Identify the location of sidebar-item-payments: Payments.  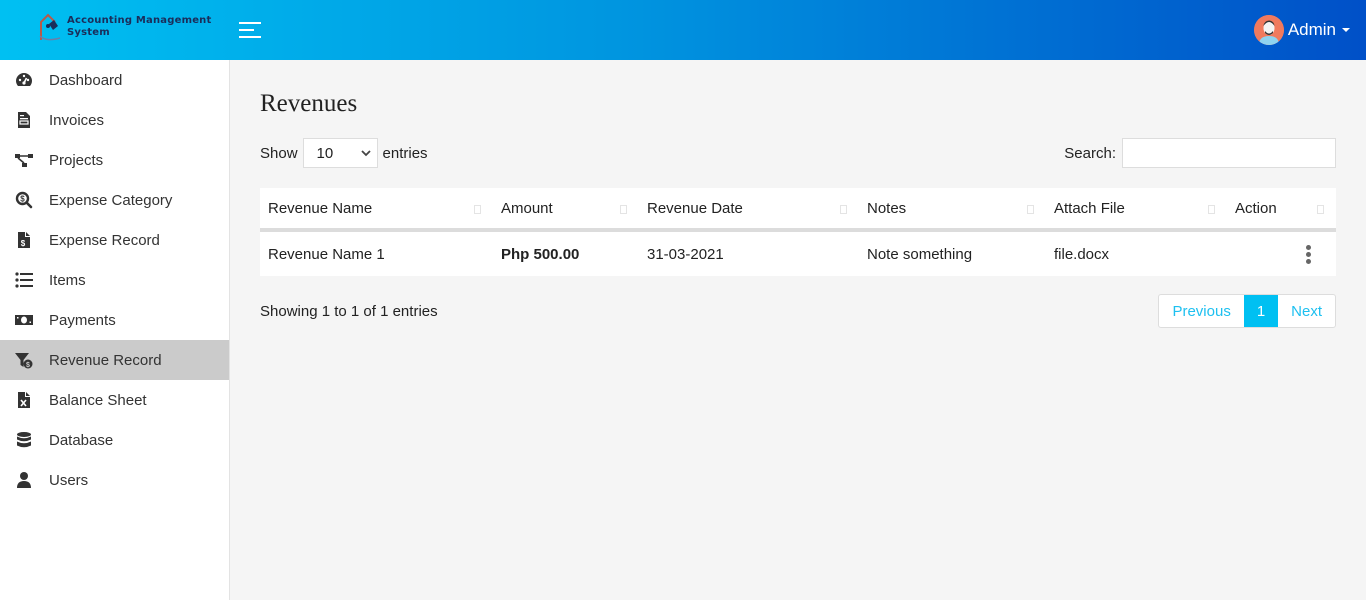
(114, 320).